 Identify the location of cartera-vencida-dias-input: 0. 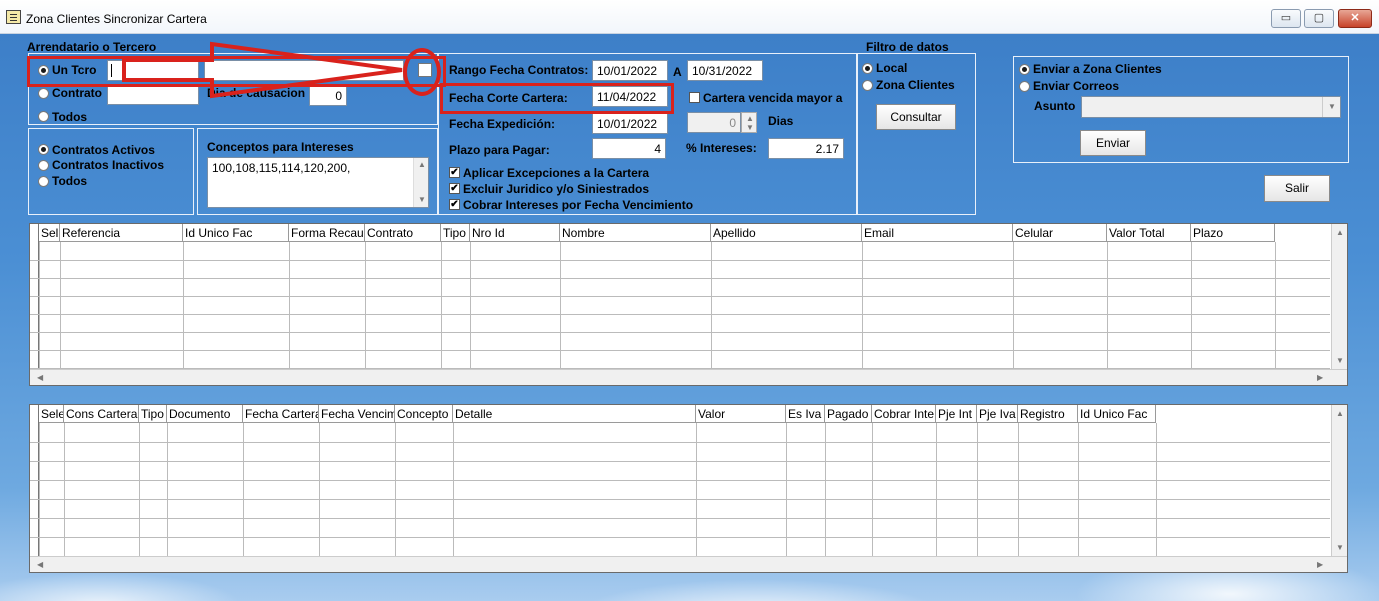
(714, 122).